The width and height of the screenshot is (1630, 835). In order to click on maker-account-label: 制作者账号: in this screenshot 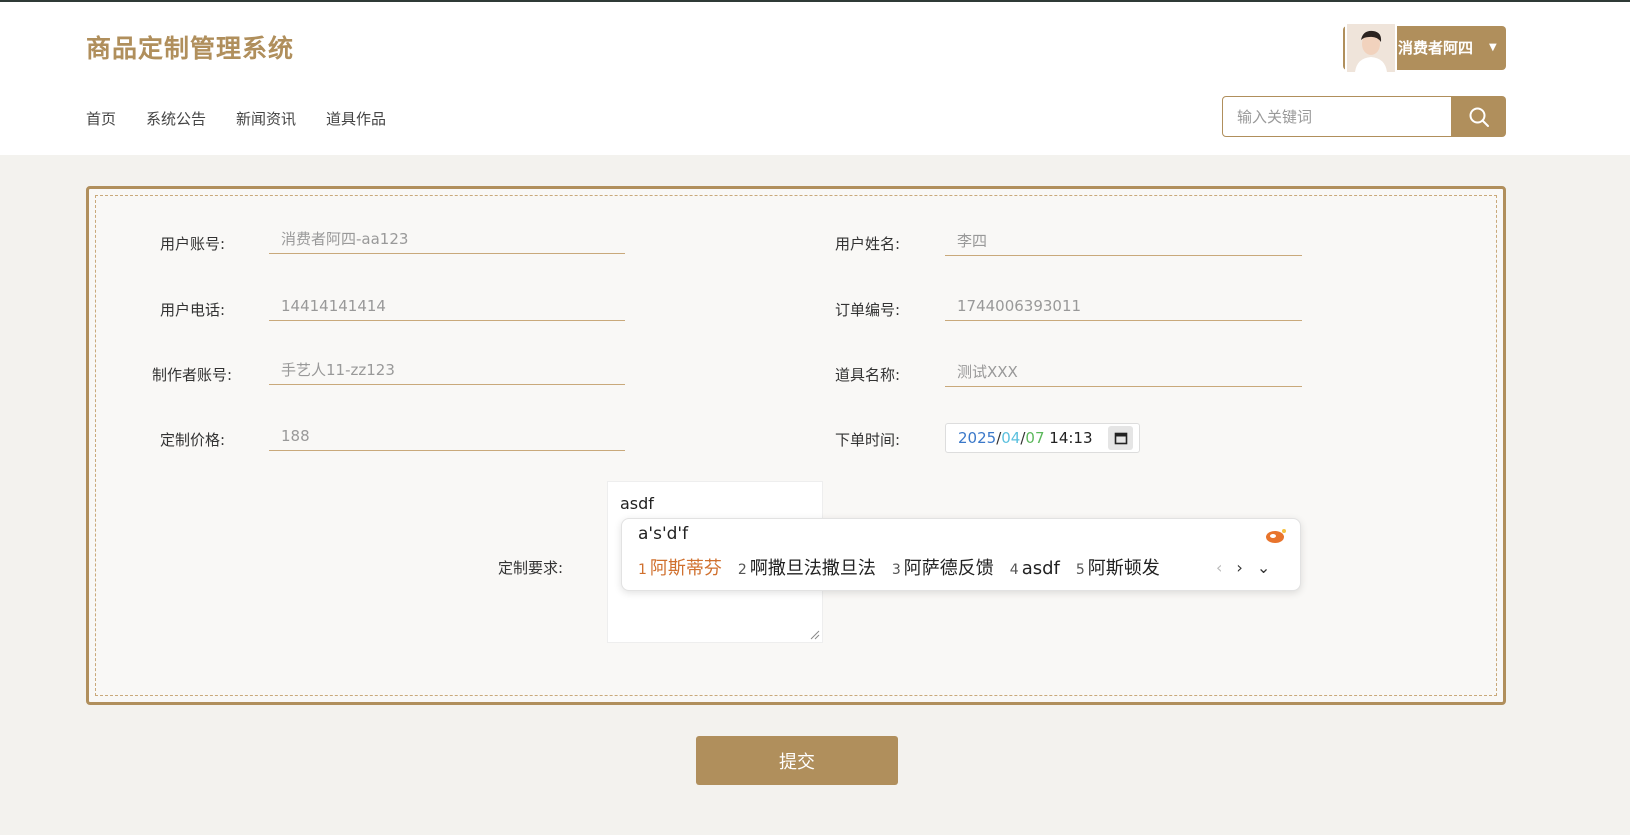, I will do `click(192, 375)`.